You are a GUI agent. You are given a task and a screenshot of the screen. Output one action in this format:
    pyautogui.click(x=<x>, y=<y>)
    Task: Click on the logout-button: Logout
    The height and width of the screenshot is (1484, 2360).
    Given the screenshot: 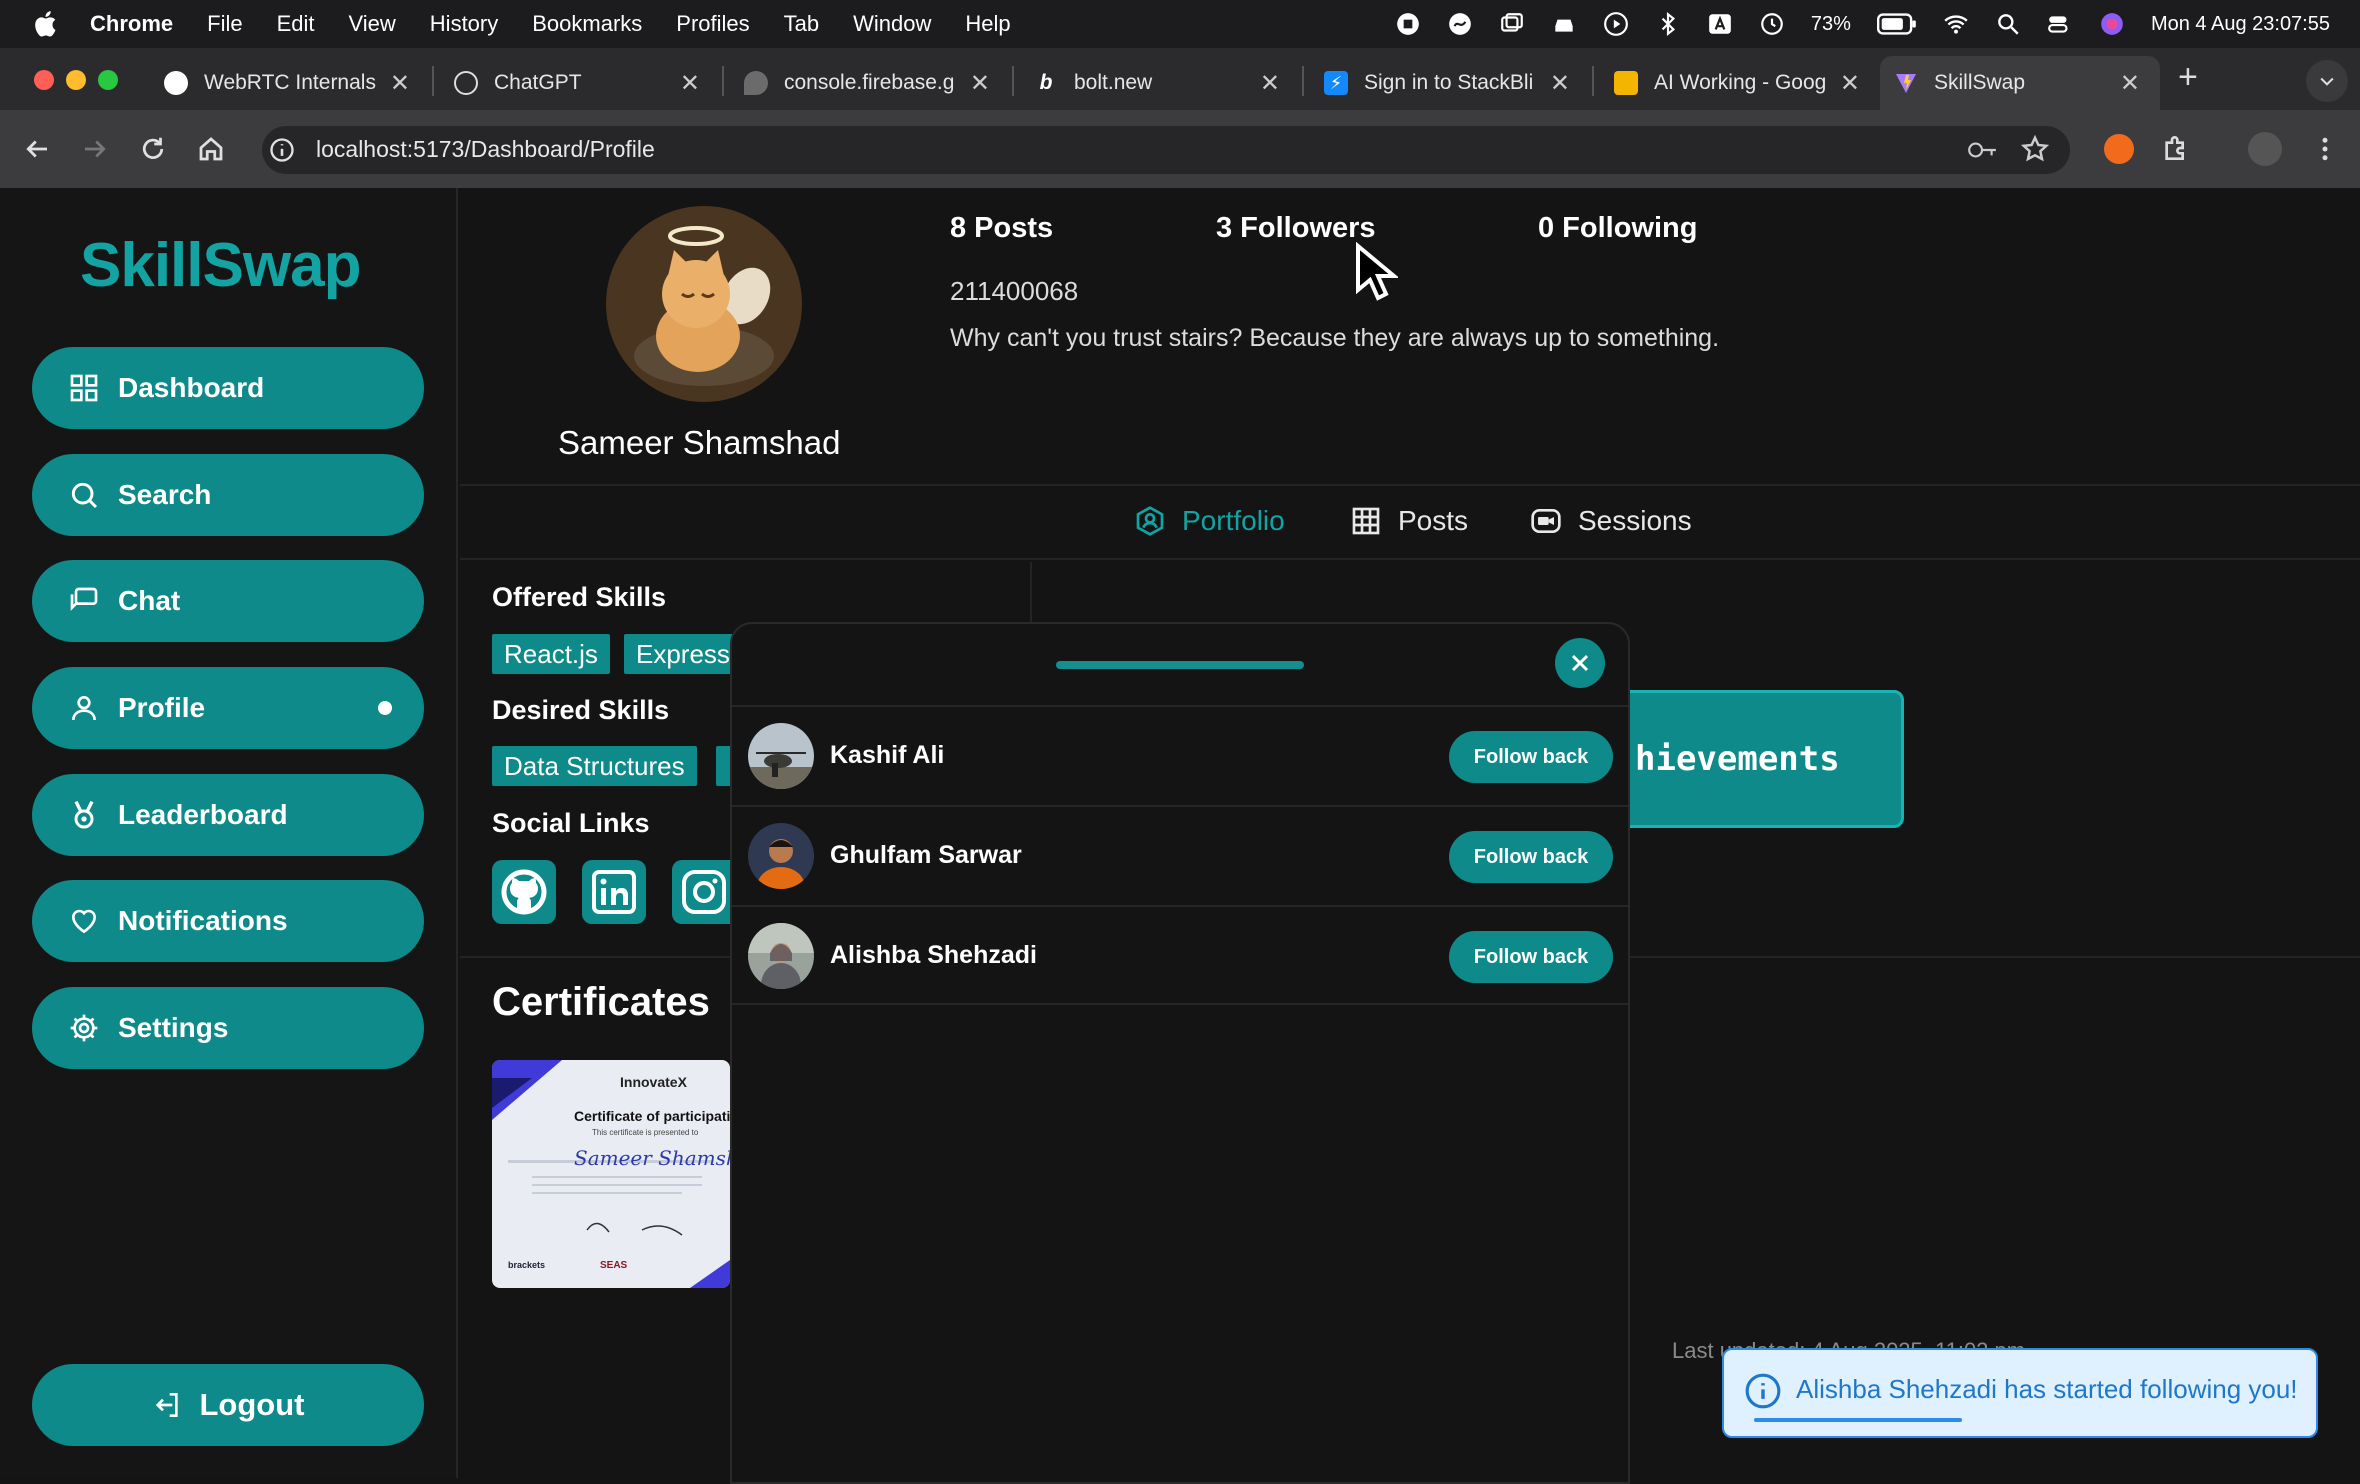 What is the action you would take?
    pyautogui.click(x=228, y=1405)
    